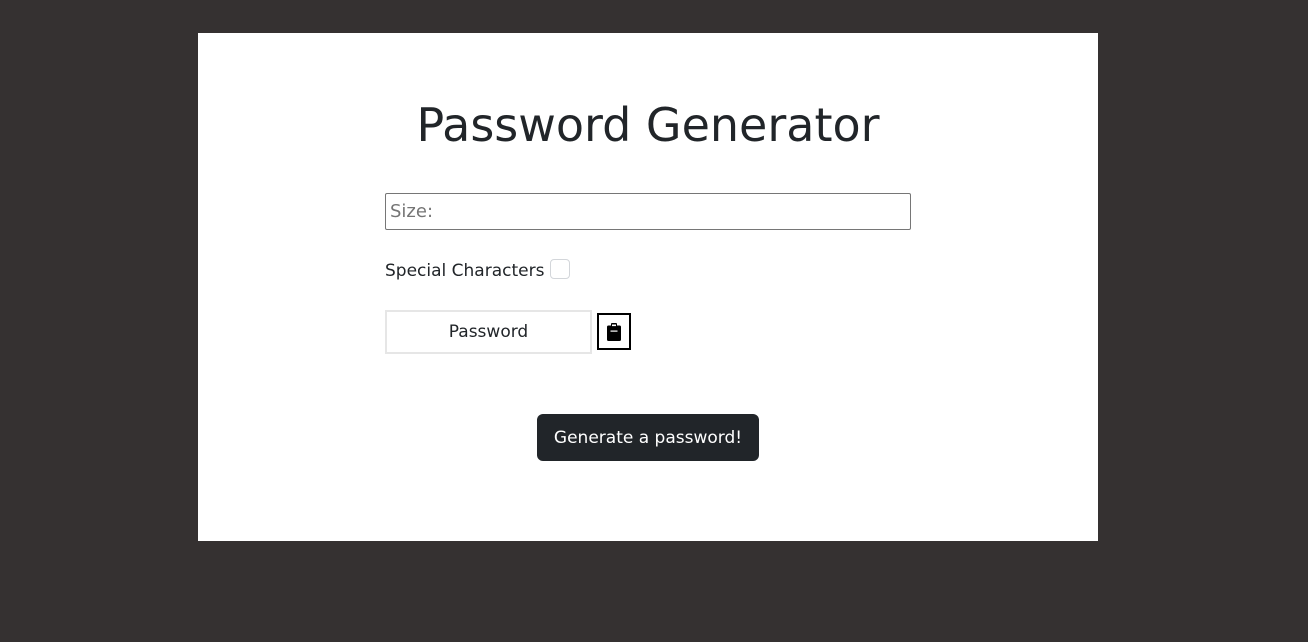 The width and height of the screenshot is (1308, 642). I want to click on special-characters-row: Special Characters, so click(478, 271).